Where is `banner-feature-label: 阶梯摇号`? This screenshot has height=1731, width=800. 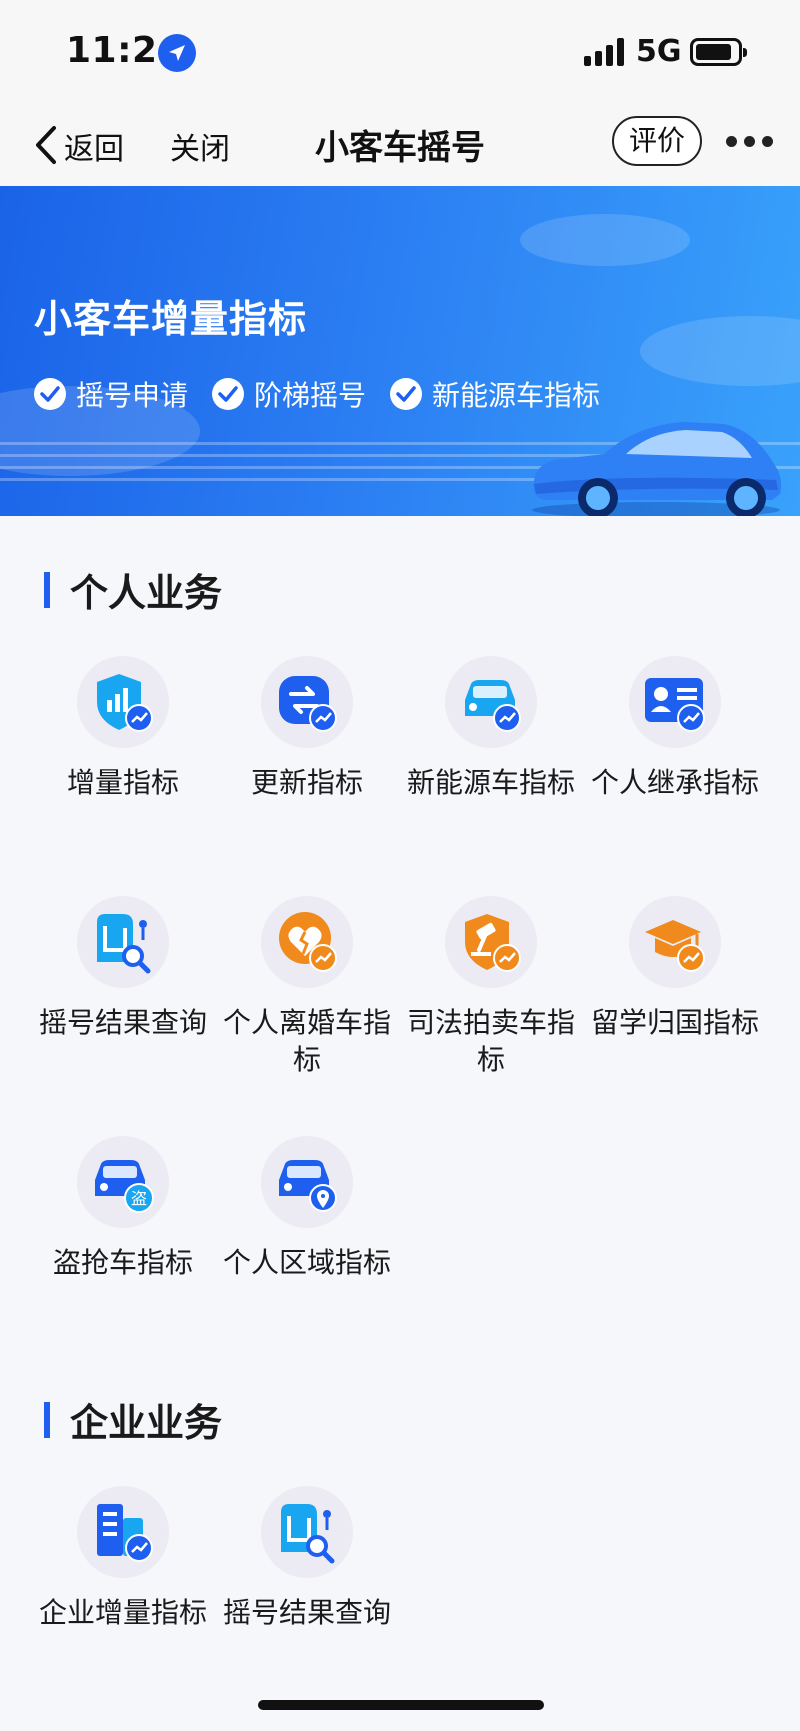
banner-feature-label: 阶梯摇号 is located at coordinates (310, 395).